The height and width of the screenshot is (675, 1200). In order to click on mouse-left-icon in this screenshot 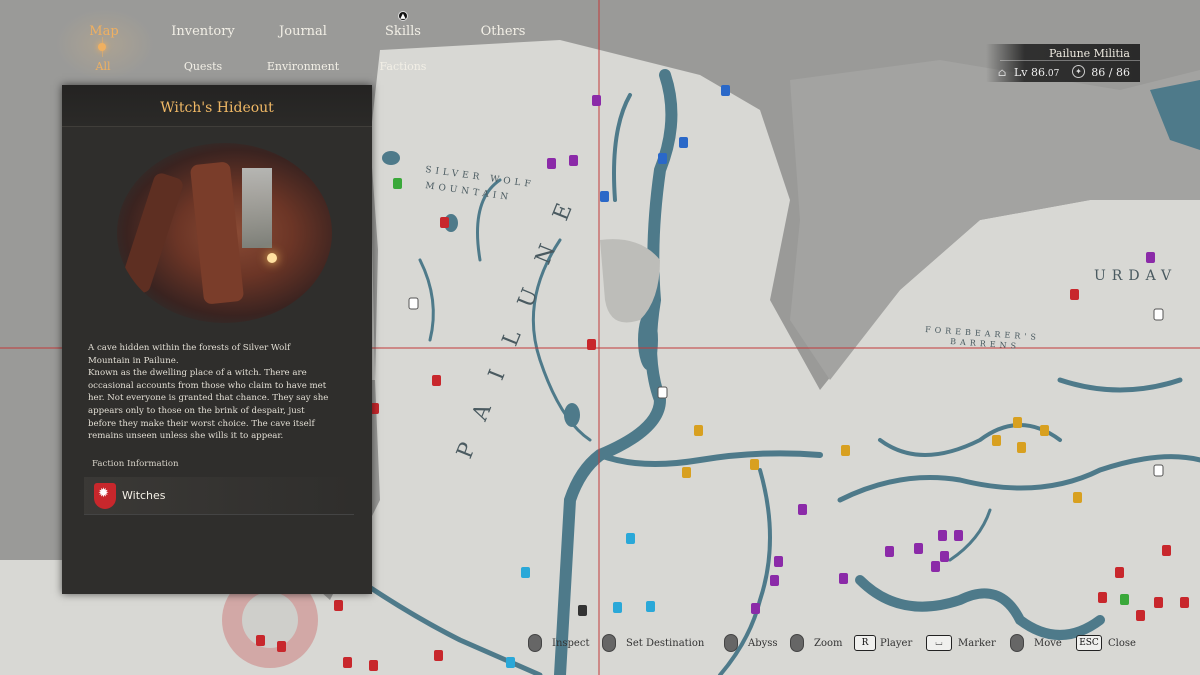, I will do `click(535, 643)`.